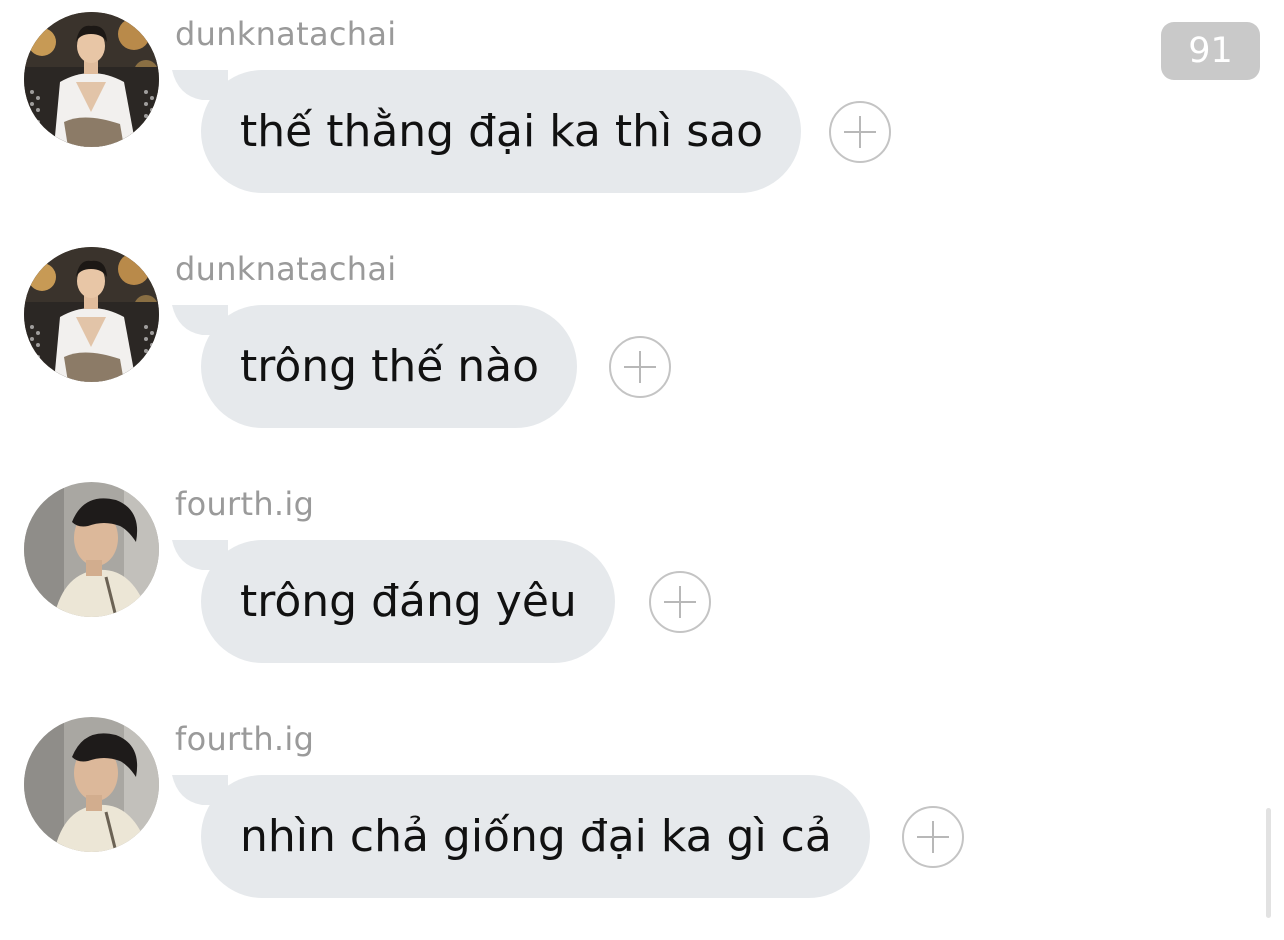 This screenshot has height=940, width=1284. I want to click on message-bubble: nhìn chả giống đại ka gì cả, so click(535, 836).